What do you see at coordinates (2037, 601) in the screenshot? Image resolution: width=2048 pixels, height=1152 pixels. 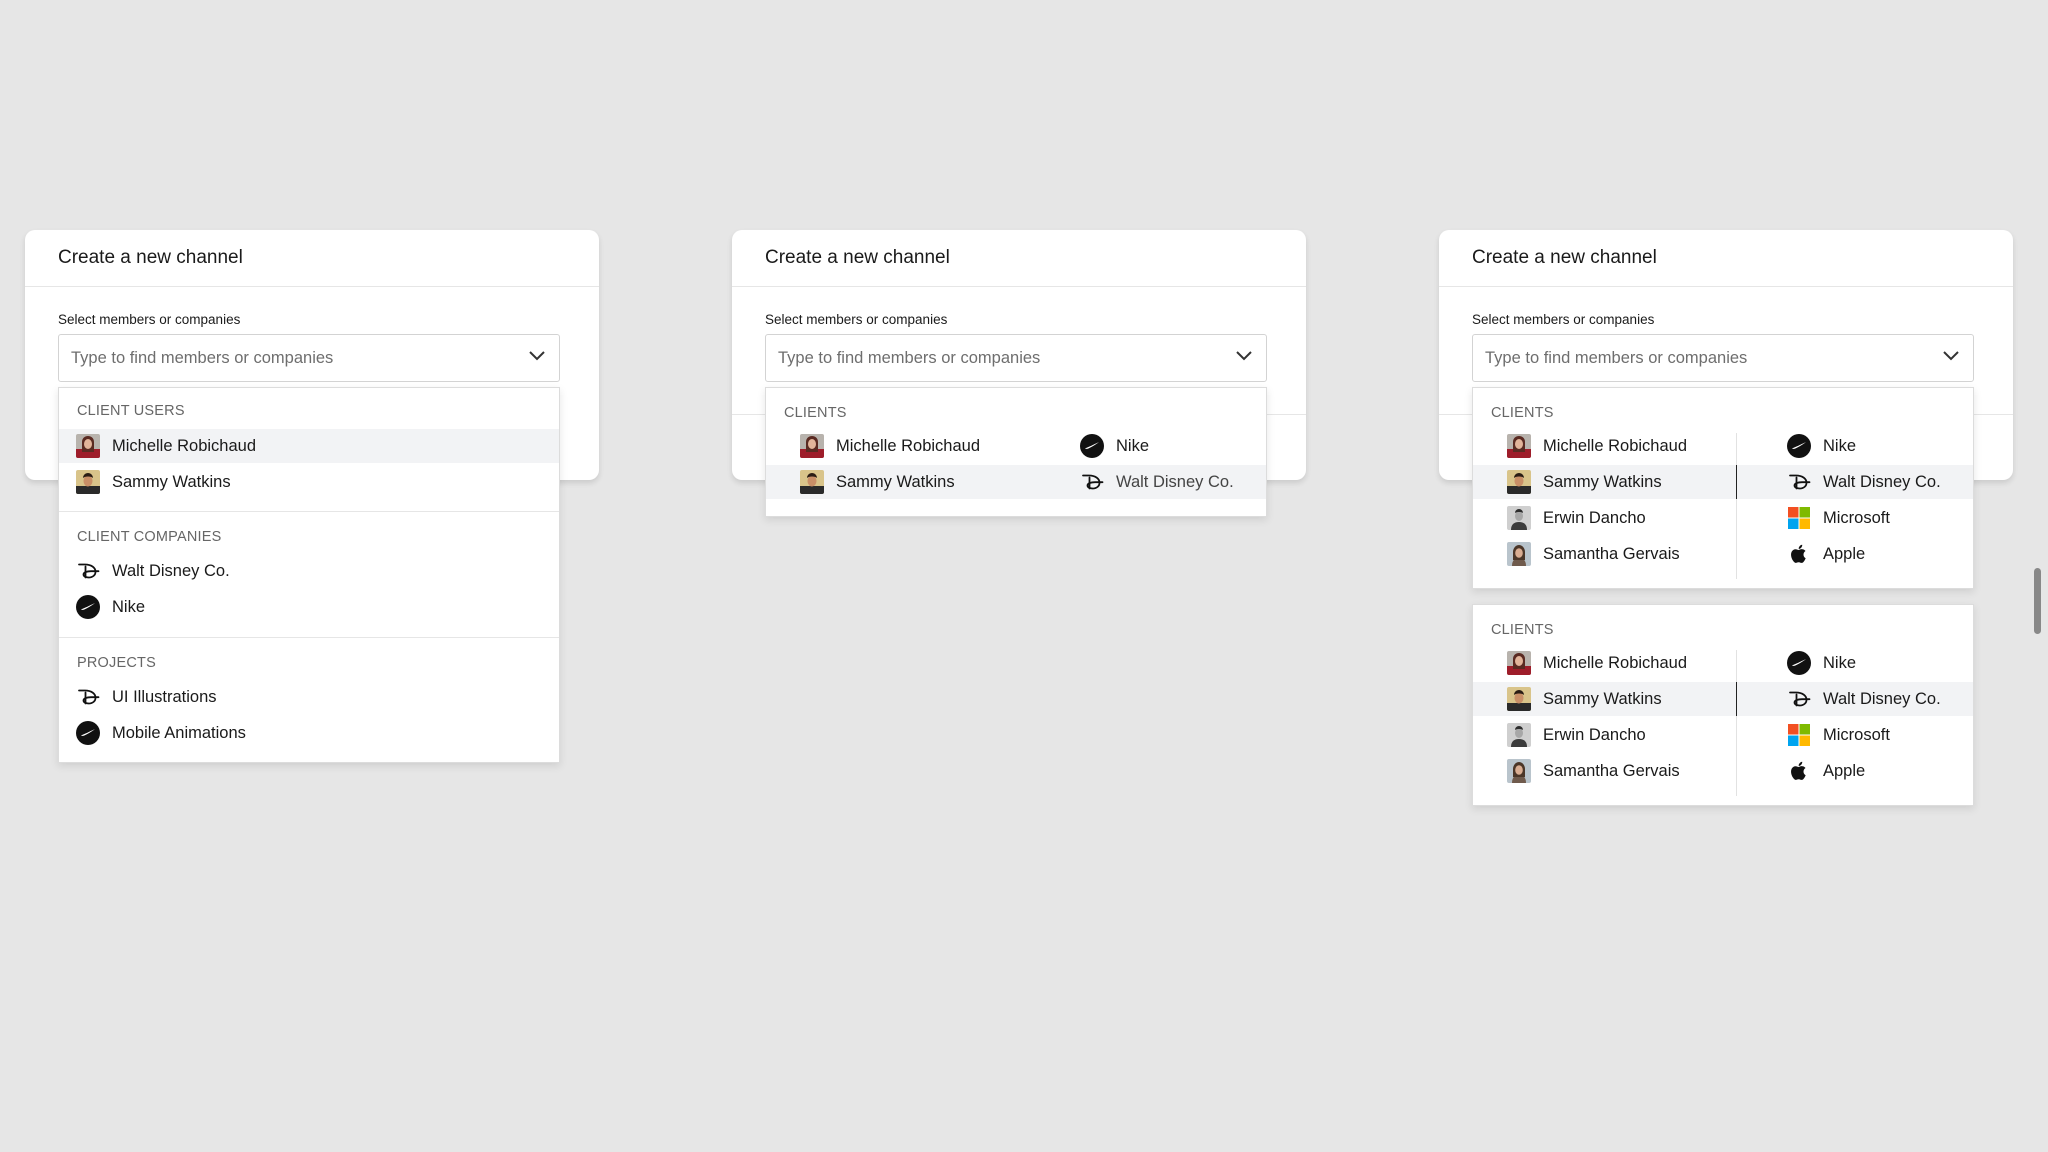 I see `page-scrollbar` at bounding box center [2037, 601].